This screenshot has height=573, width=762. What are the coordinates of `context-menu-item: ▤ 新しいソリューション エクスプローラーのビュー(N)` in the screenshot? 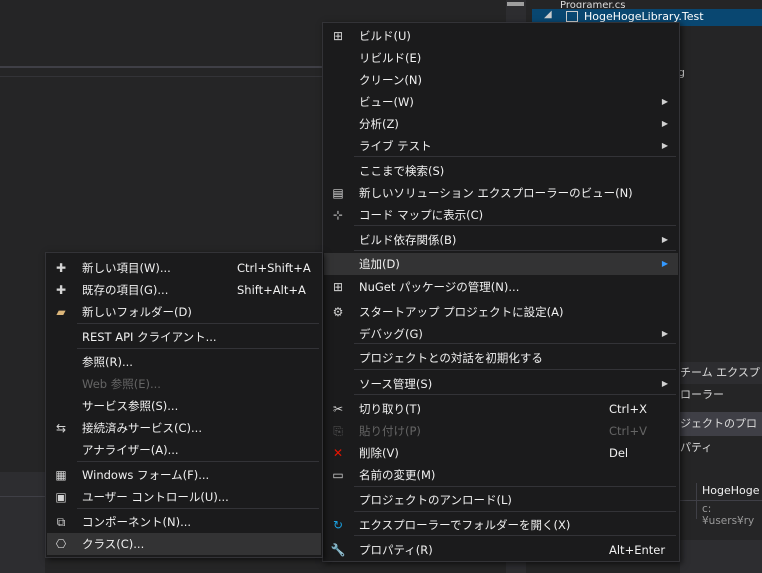 It's located at (501, 193).